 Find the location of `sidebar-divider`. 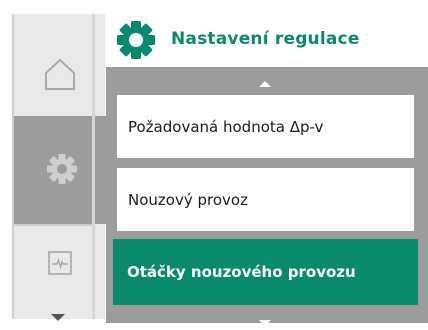

sidebar-divider is located at coordinates (53, 225).